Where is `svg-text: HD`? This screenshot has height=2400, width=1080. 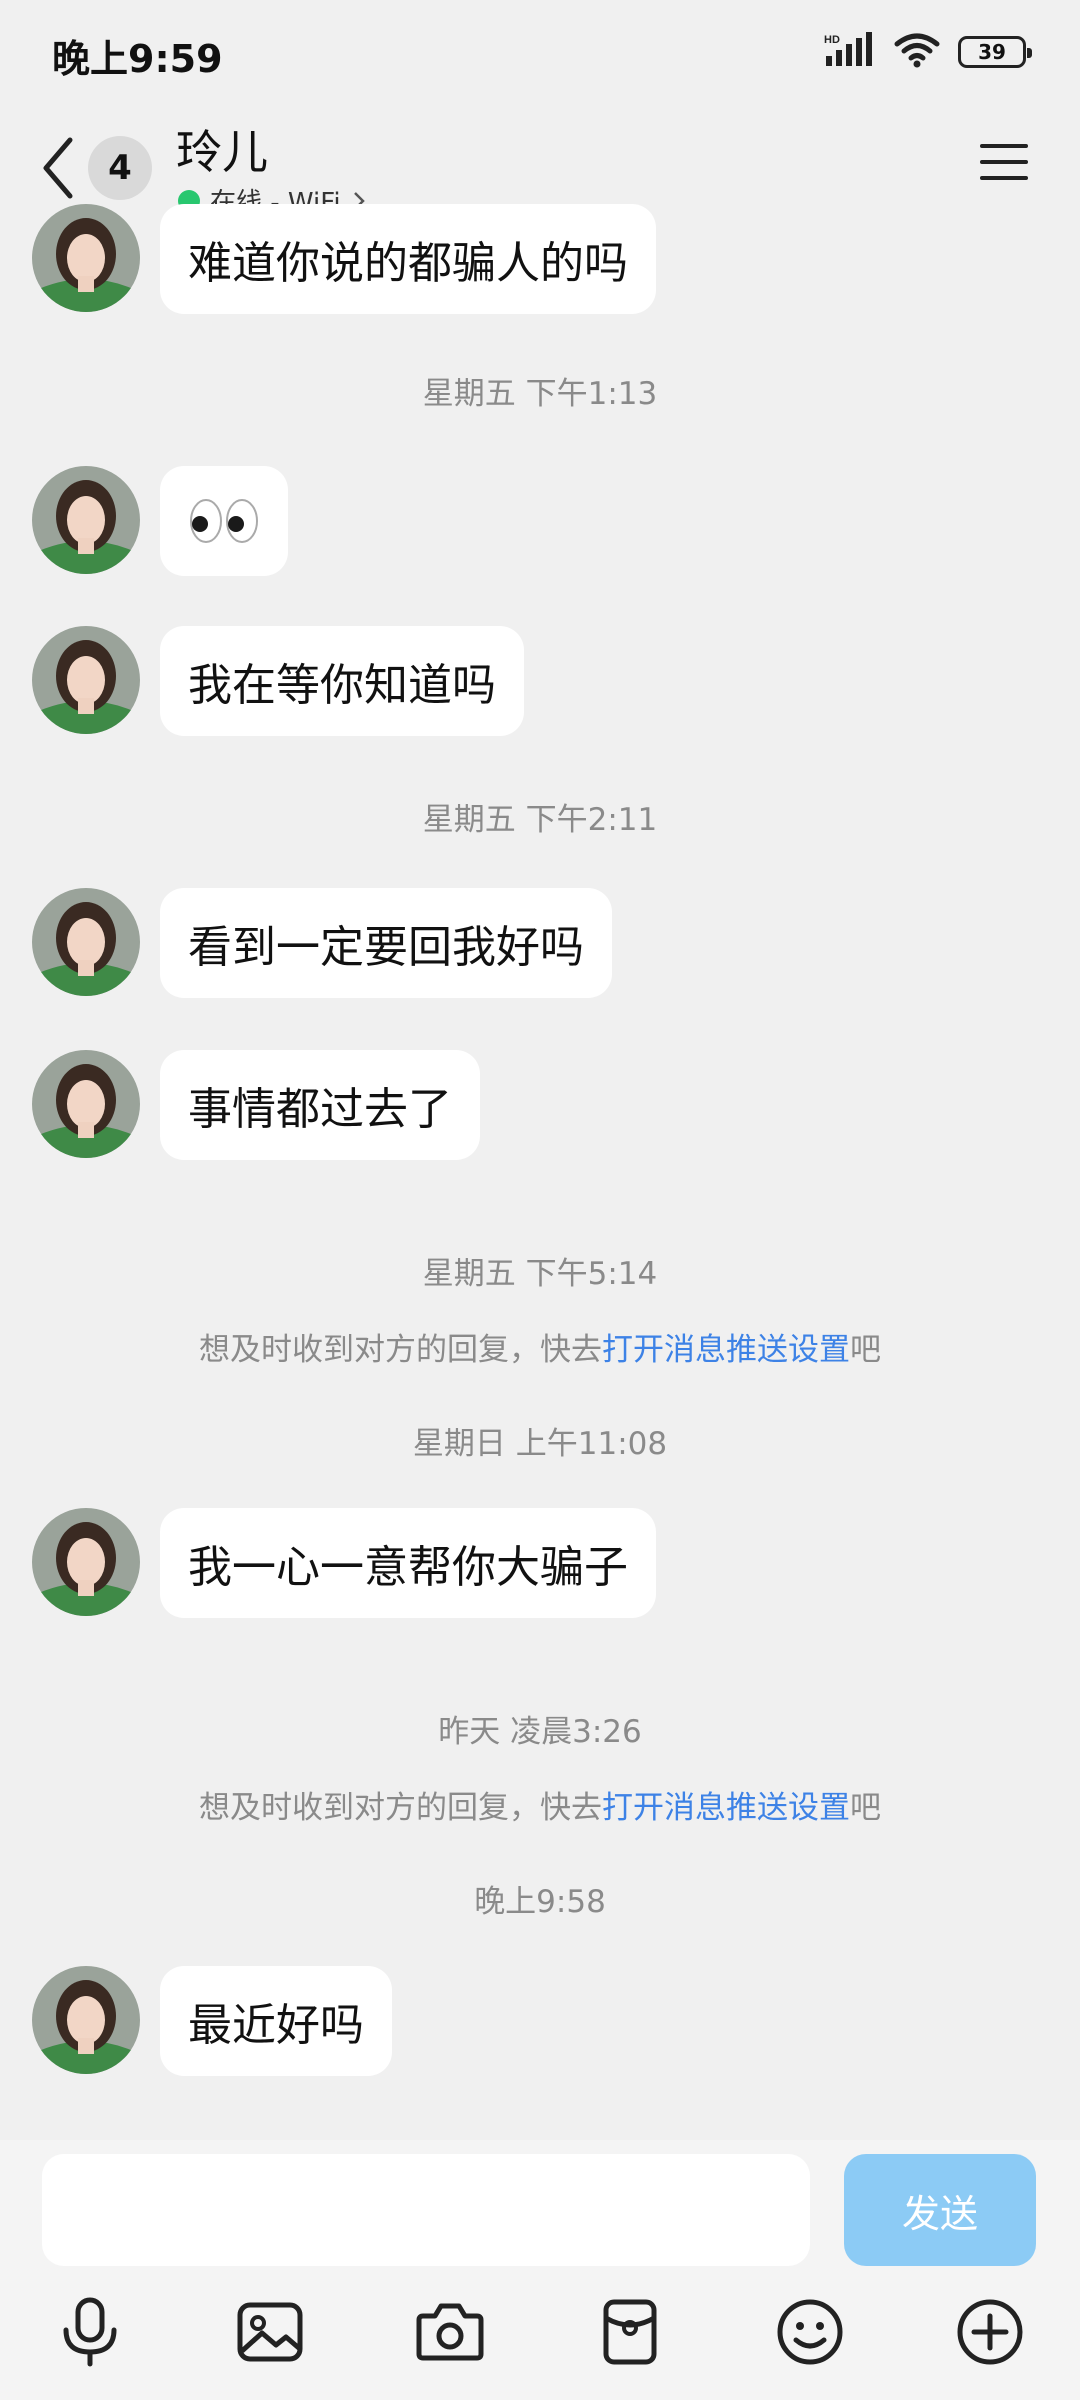
svg-text: HD is located at coordinates (832, 40).